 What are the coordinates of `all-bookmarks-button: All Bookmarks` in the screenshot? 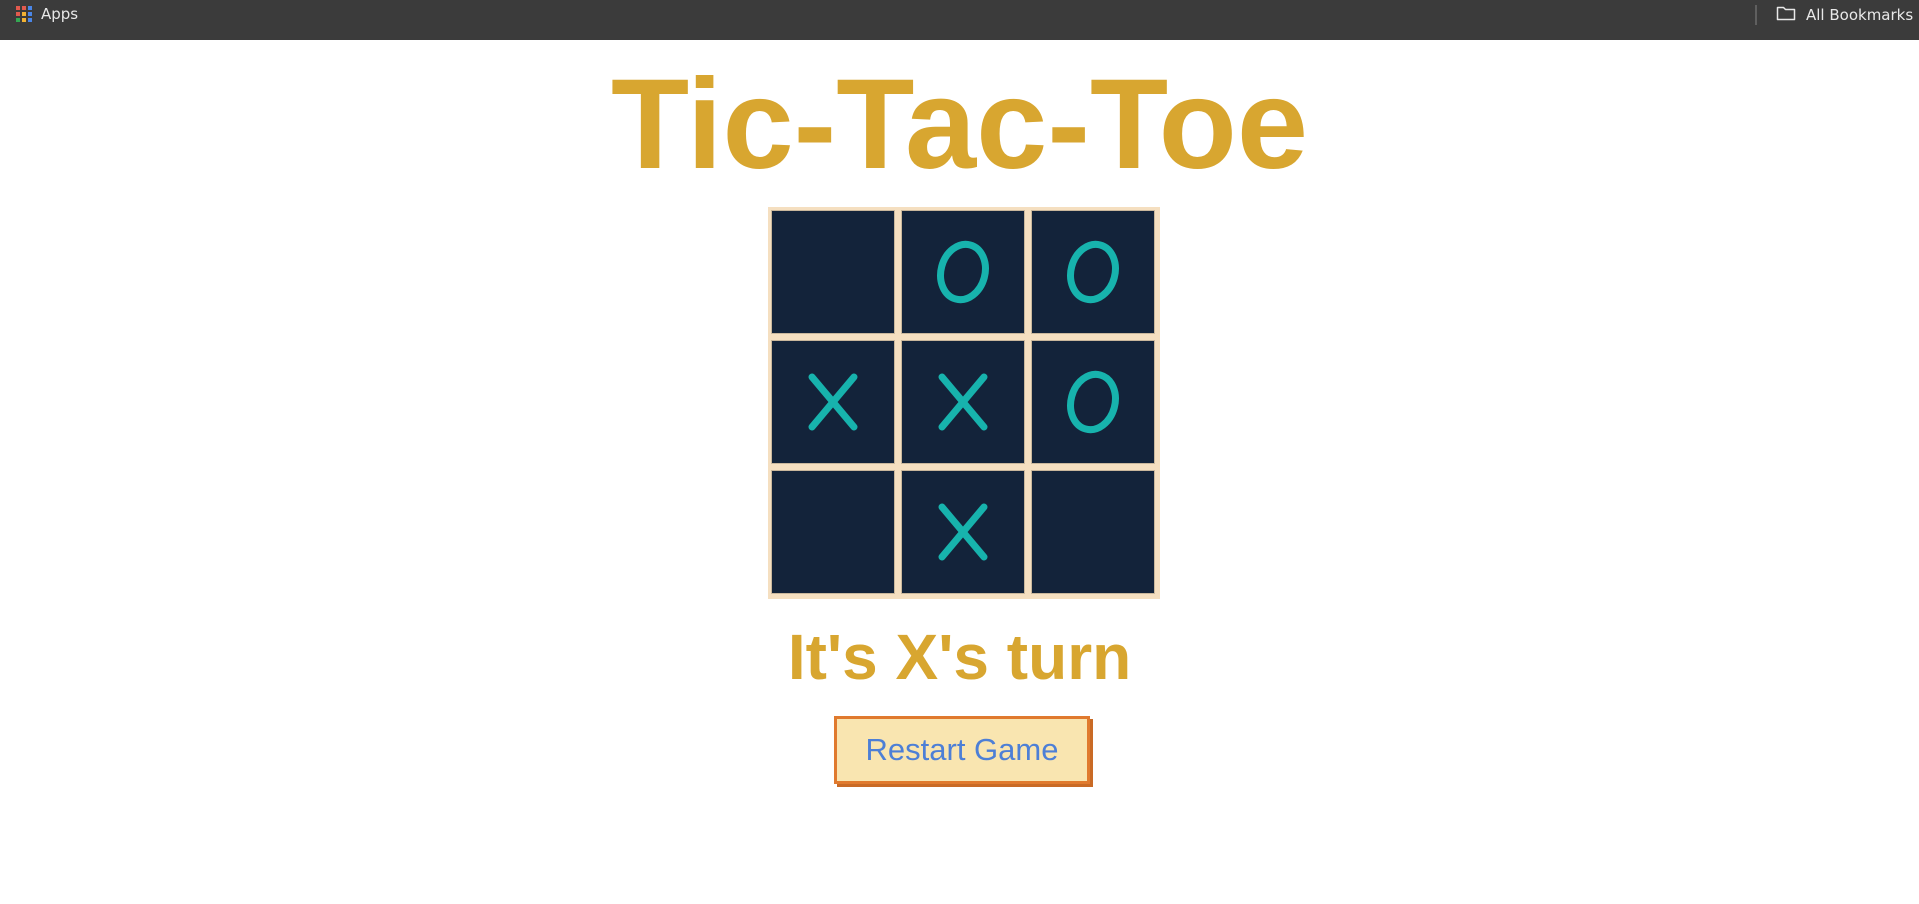 It's located at (1844, 15).